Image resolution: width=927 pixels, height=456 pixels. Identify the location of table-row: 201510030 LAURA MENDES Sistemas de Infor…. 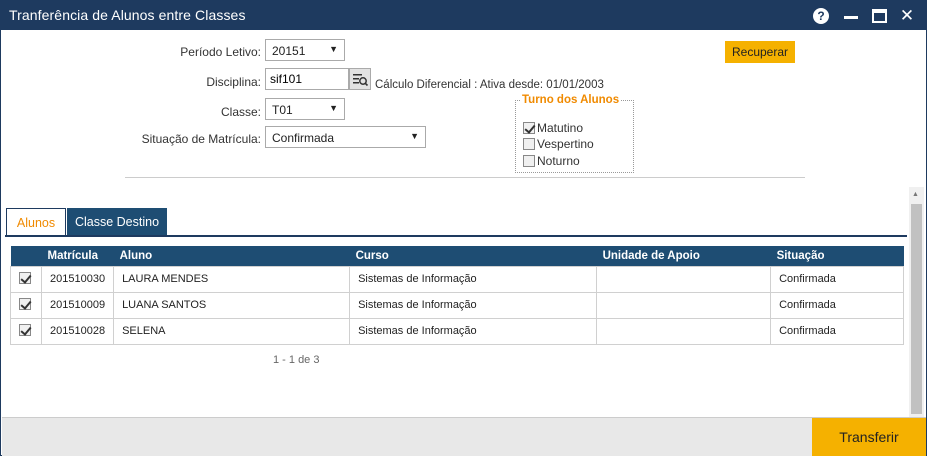
(457, 279).